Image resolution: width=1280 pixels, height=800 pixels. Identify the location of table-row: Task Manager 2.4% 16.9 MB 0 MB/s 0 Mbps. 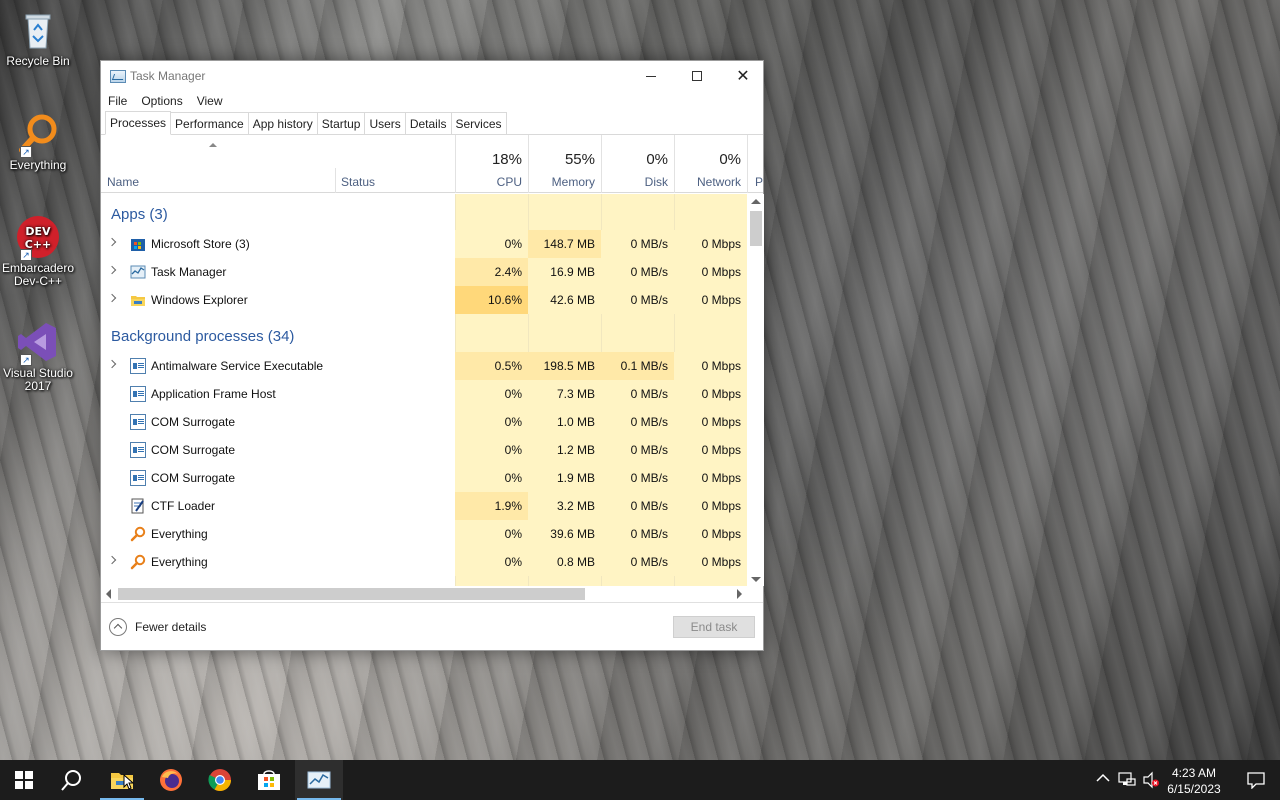
(424, 272).